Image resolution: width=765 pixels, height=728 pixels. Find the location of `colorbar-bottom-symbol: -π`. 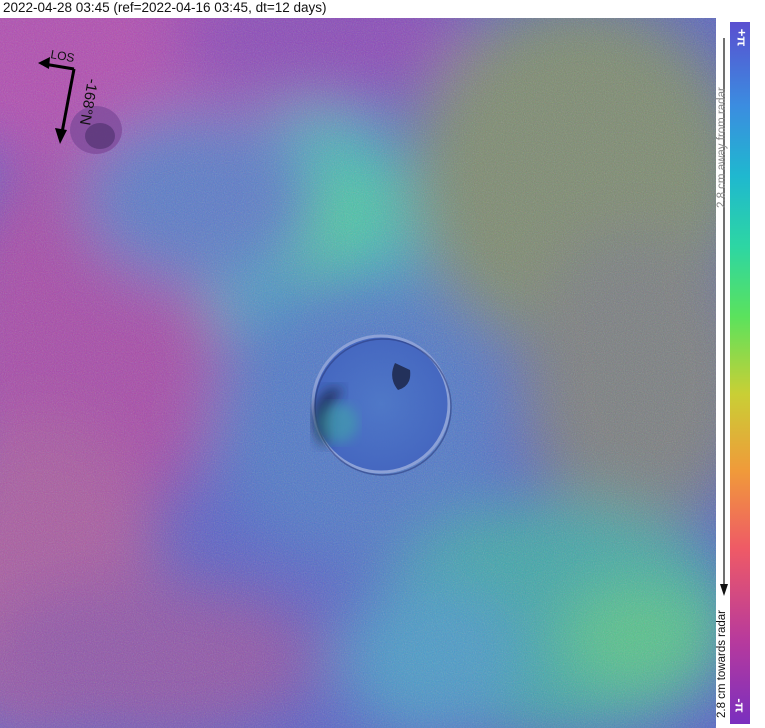

colorbar-bottom-symbol: -π is located at coordinates (740, 705).